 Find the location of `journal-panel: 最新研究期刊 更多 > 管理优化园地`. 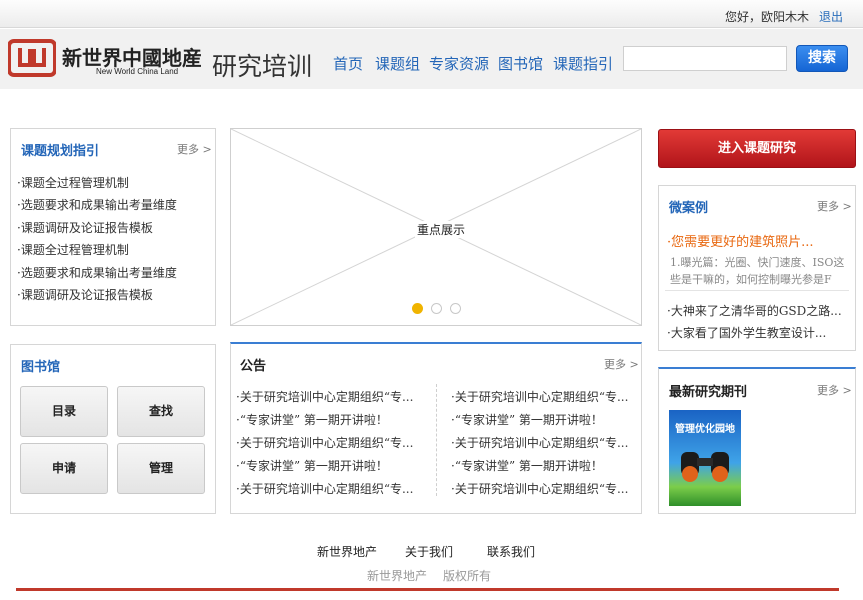

journal-panel: 最新研究期刊 更多 > 管理优化园地 is located at coordinates (757, 440).